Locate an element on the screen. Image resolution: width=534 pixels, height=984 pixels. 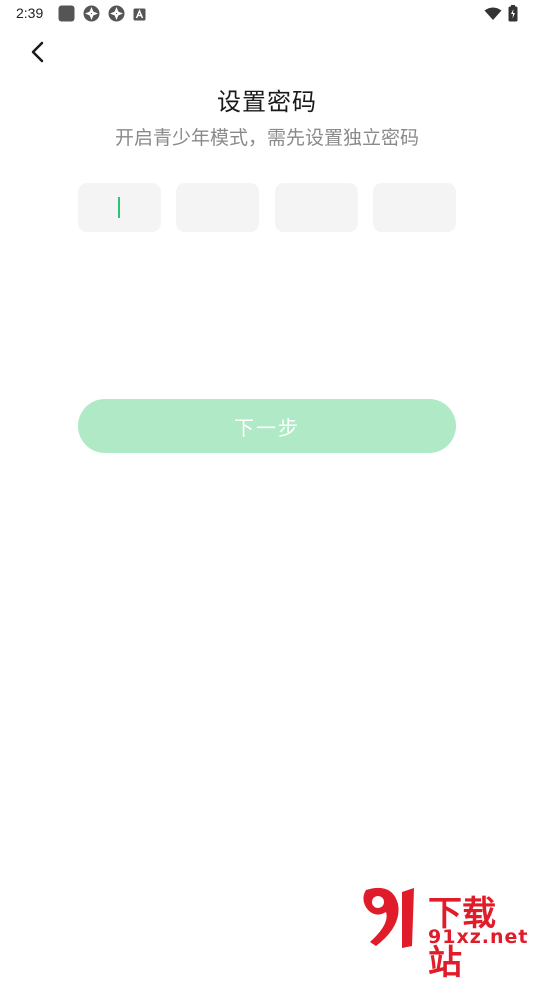
text-cursor is located at coordinates (119, 207).